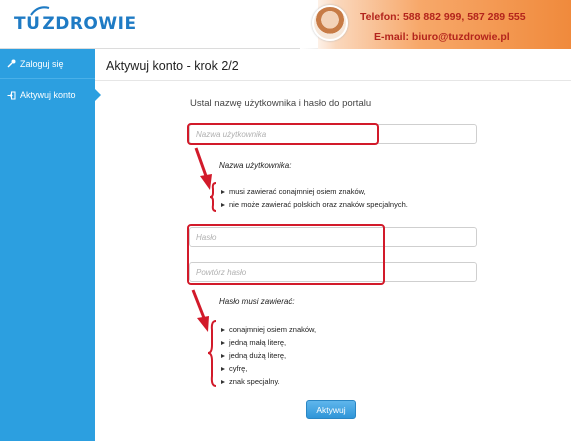 Image resolution: width=571 pixels, height=441 pixels. Describe the element at coordinates (212, 284) in the screenshot. I see `brace-icon` at that location.